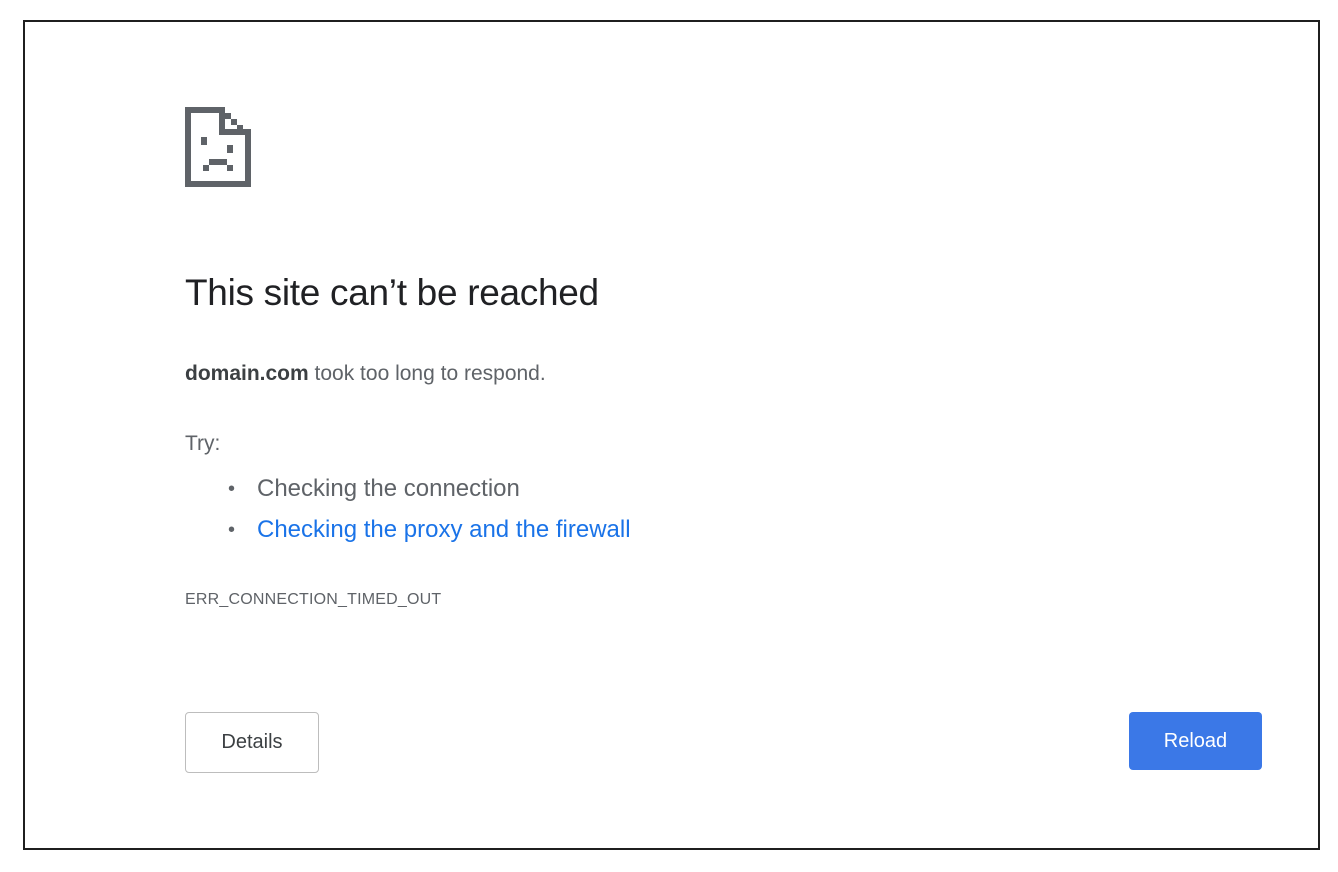  Describe the element at coordinates (1195, 741) in the screenshot. I see `reload-button: Reload` at that location.